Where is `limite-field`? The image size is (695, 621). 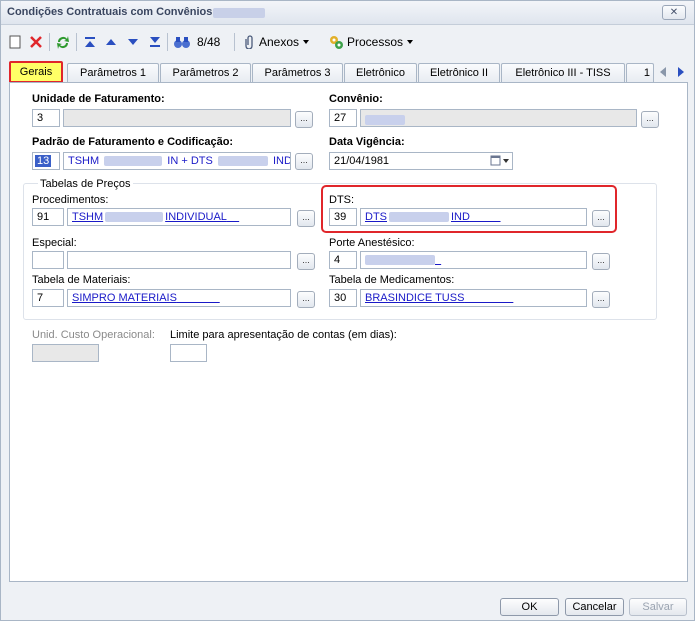 limite-field is located at coordinates (188, 353).